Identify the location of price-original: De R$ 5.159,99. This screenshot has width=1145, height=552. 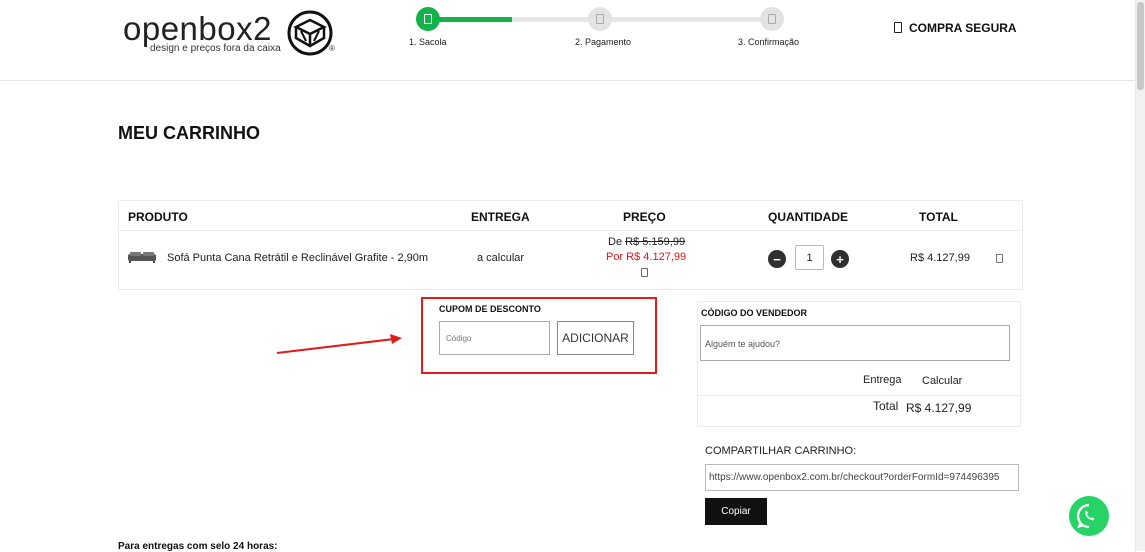
(646, 242).